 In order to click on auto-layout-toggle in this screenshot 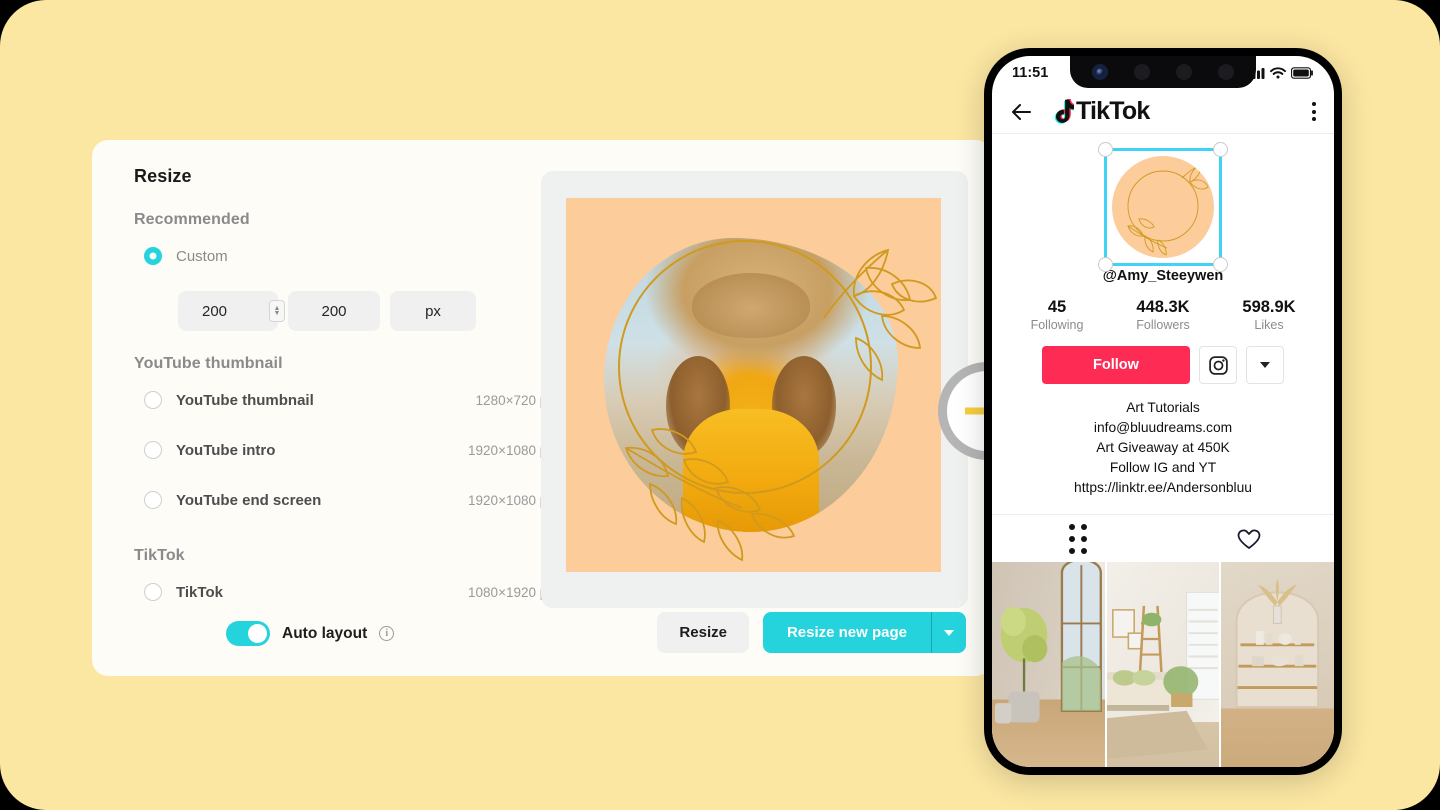, I will do `click(248, 633)`.